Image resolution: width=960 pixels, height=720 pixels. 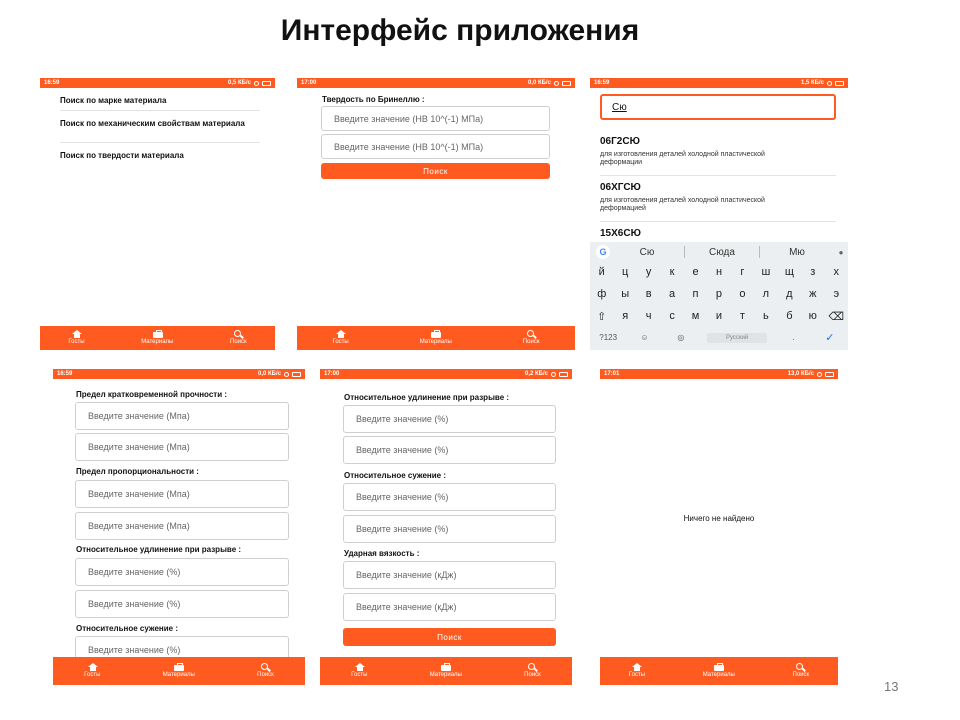 What do you see at coordinates (672, 294) in the screenshot?
I see `key: а` at bounding box center [672, 294].